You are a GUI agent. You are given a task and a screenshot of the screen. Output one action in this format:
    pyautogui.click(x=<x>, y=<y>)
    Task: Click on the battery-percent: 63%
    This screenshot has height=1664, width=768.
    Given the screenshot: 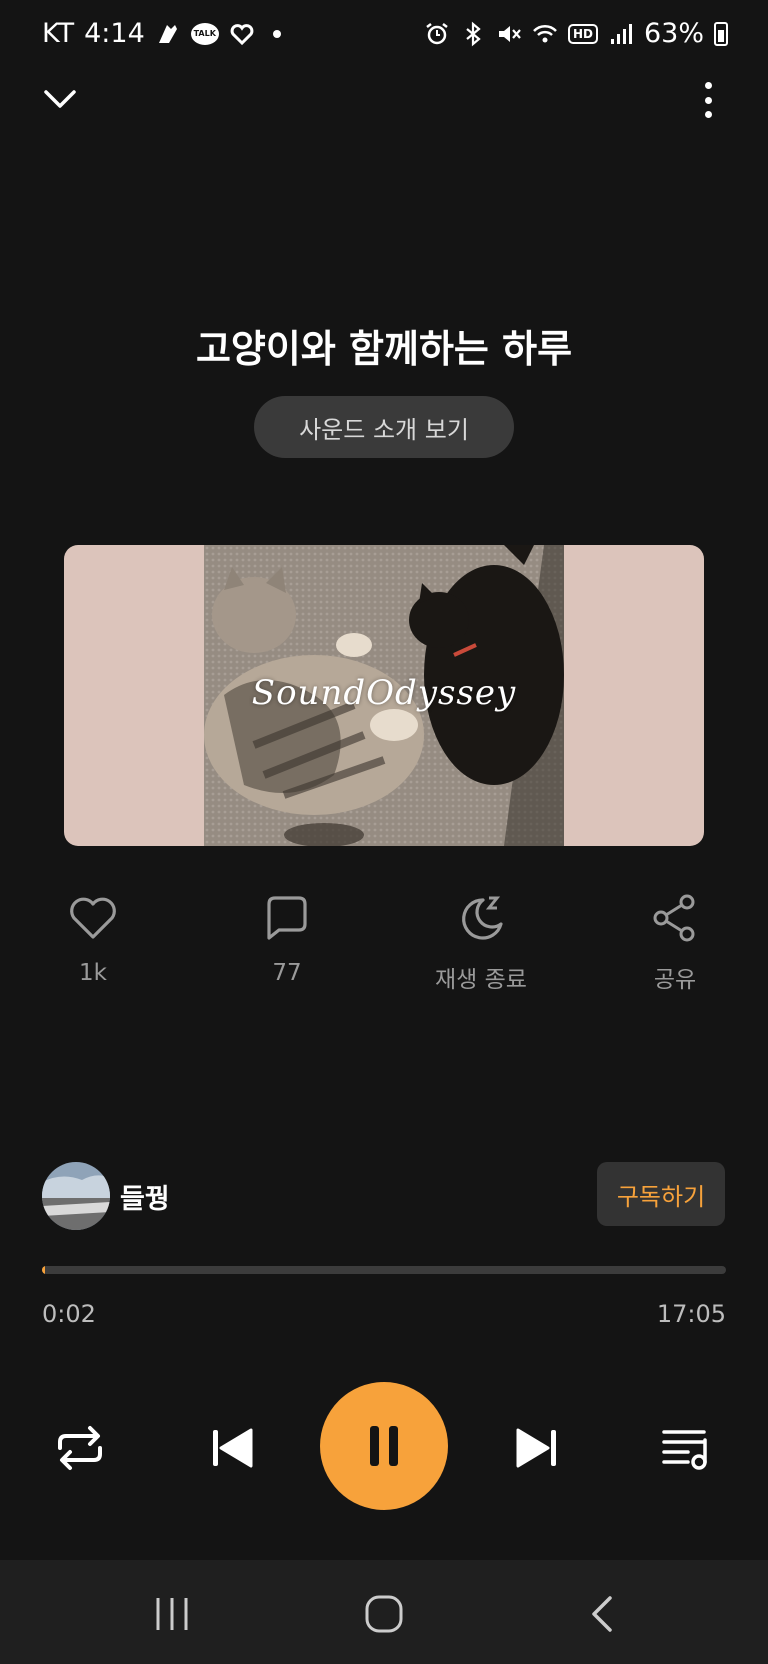 What is the action you would take?
    pyautogui.click(x=673, y=33)
    